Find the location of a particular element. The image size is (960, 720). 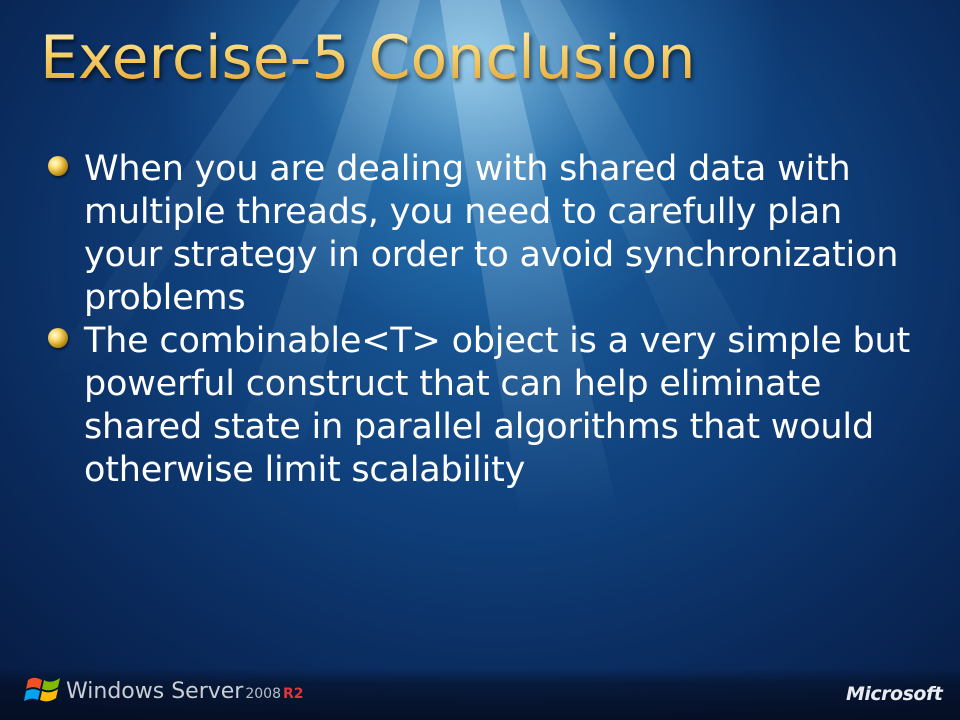

product-name: Windows Server is located at coordinates (155, 691).